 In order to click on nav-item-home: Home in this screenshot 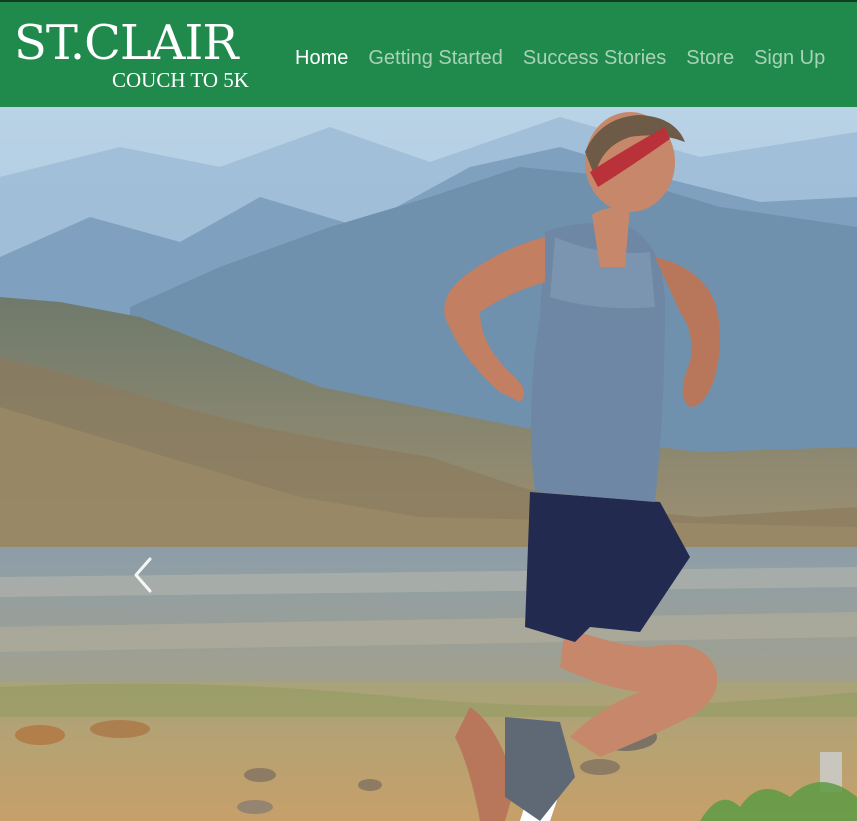, I will do `click(321, 58)`.